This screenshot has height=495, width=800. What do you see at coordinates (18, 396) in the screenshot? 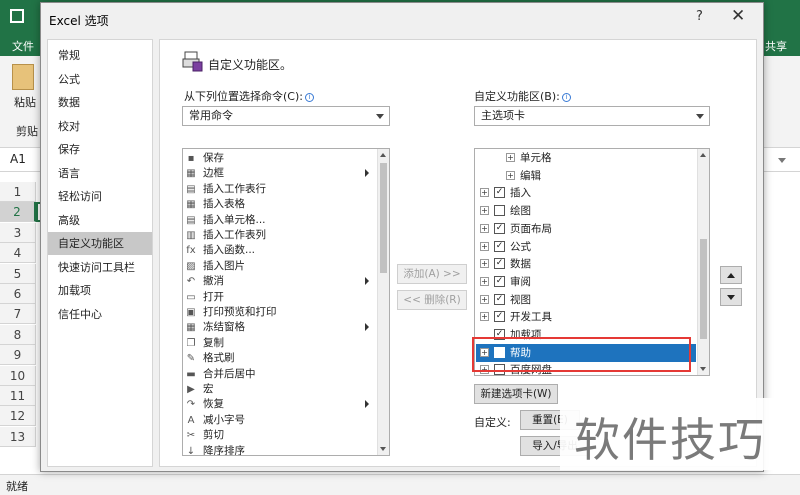
I see `row-header: 11` at bounding box center [18, 396].